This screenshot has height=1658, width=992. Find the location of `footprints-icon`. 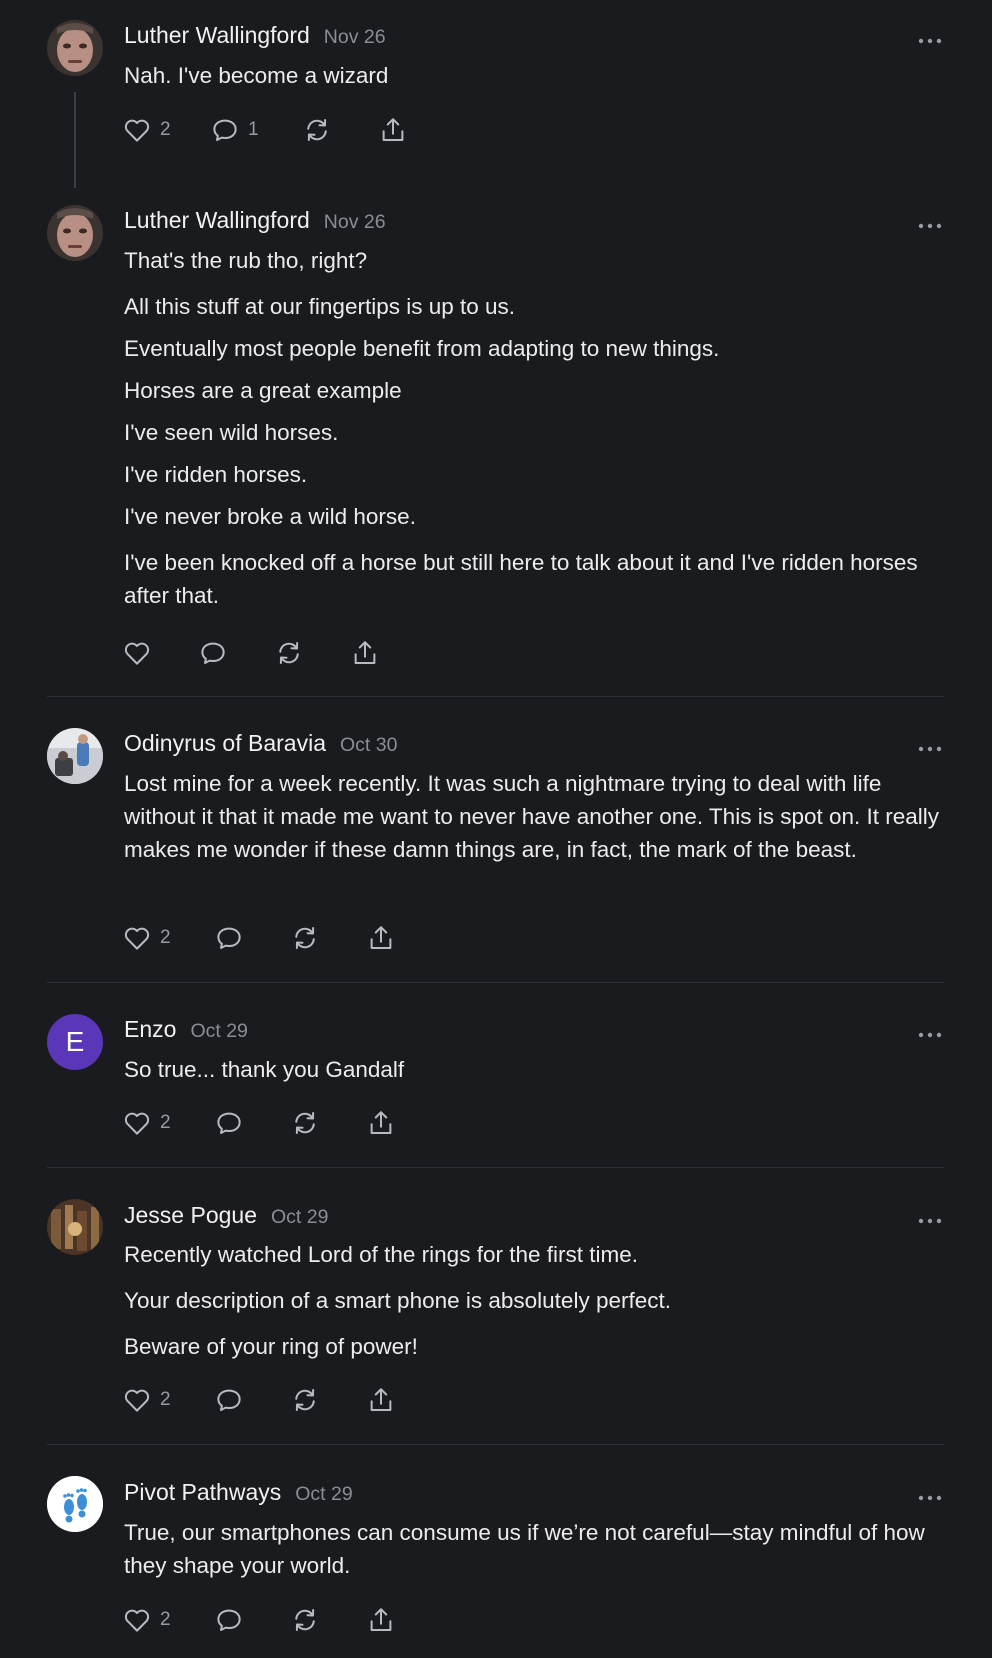

footprints-icon is located at coordinates (75, 1504).